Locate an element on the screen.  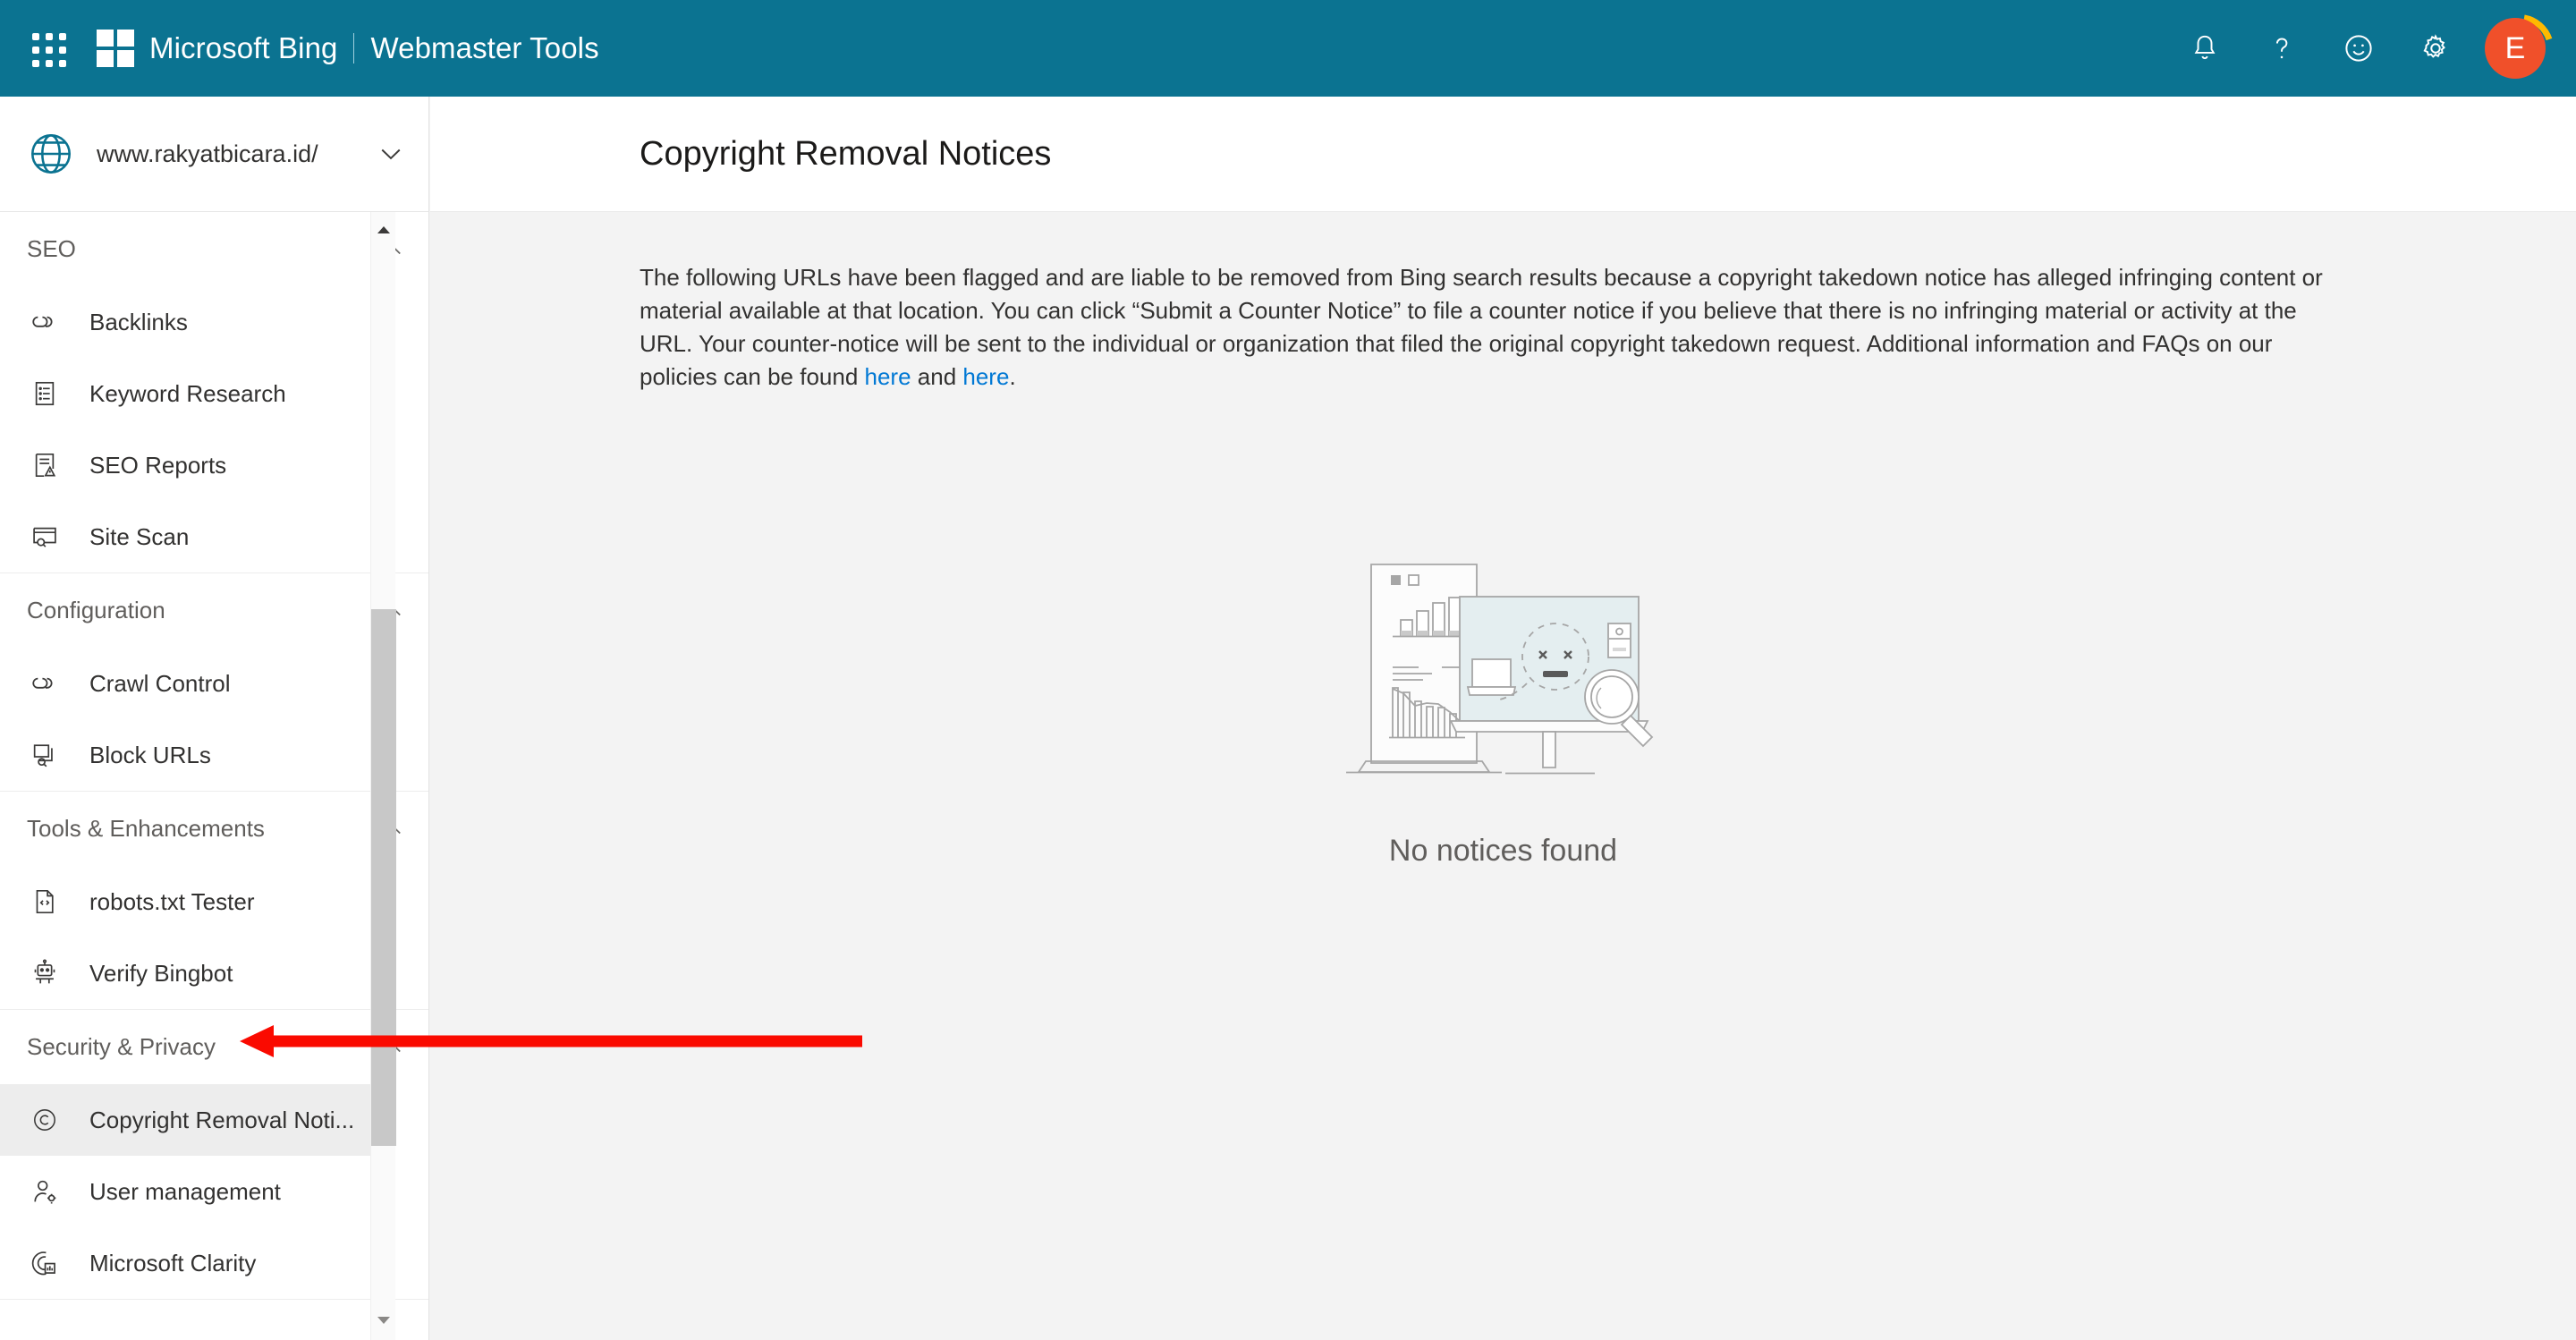
nav-group-header-tools: Tools & Enhancements is located at coordinates (214, 829).